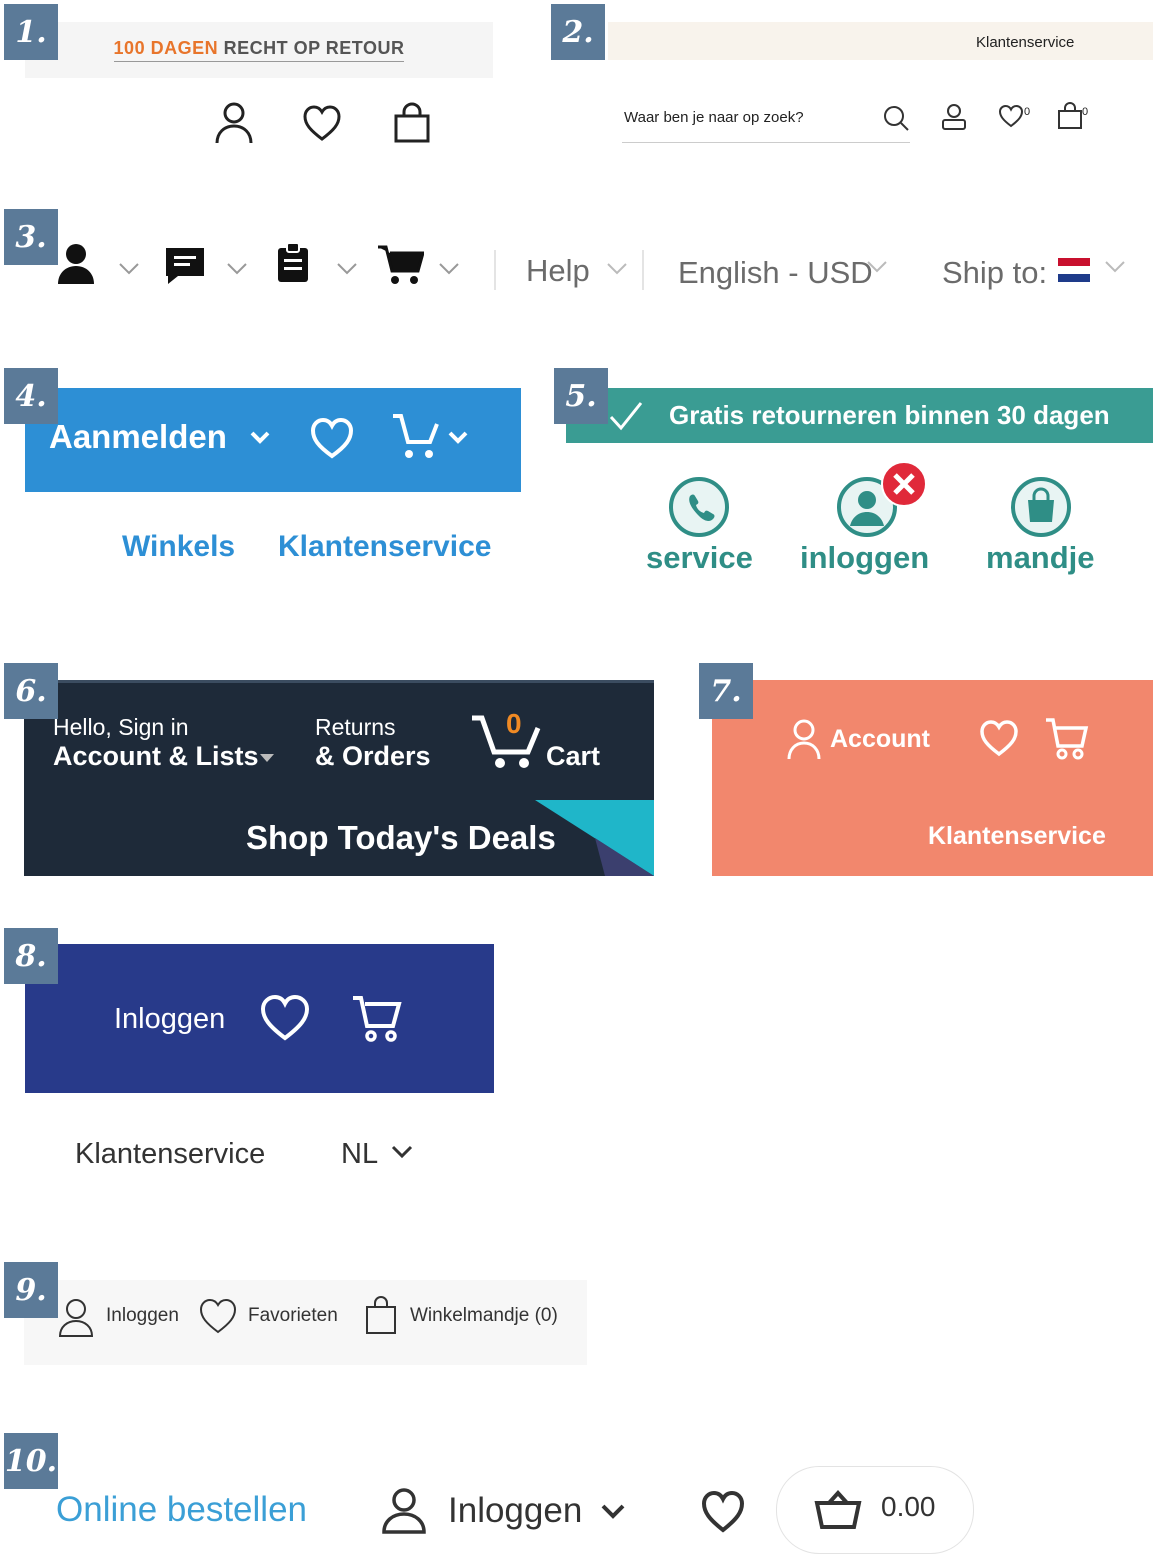  What do you see at coordinates (142, 1316) in the screenshot?
I see `p9-login-link: Inloggen` at bounding box center [142, 1316].